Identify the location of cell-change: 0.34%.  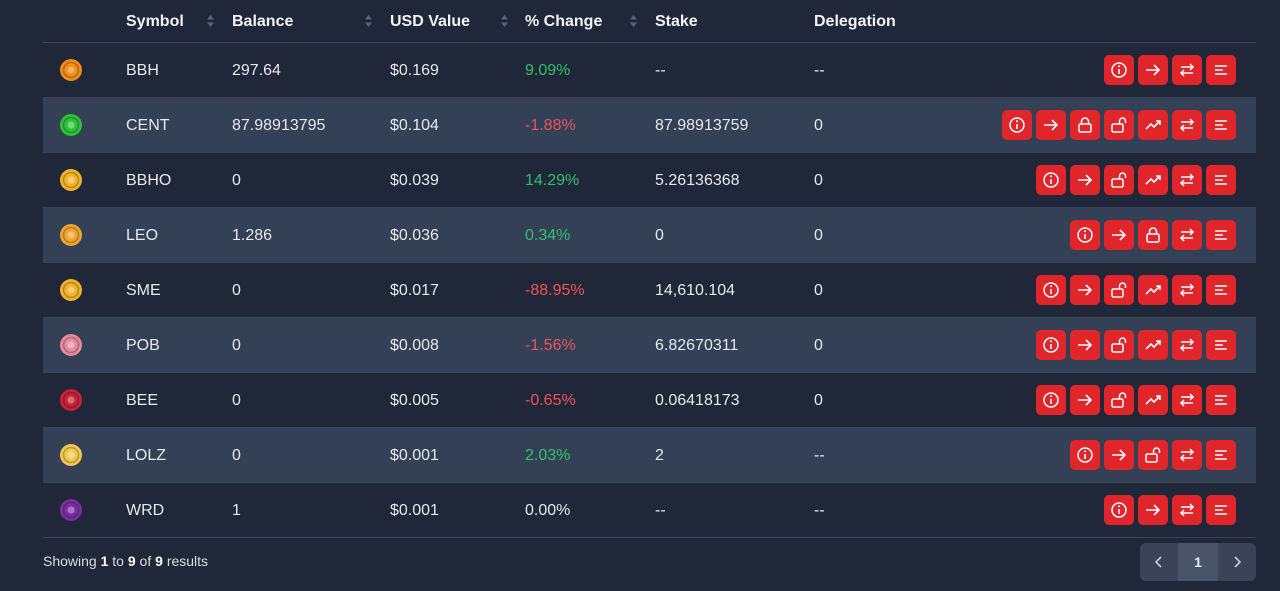
(548, 235).